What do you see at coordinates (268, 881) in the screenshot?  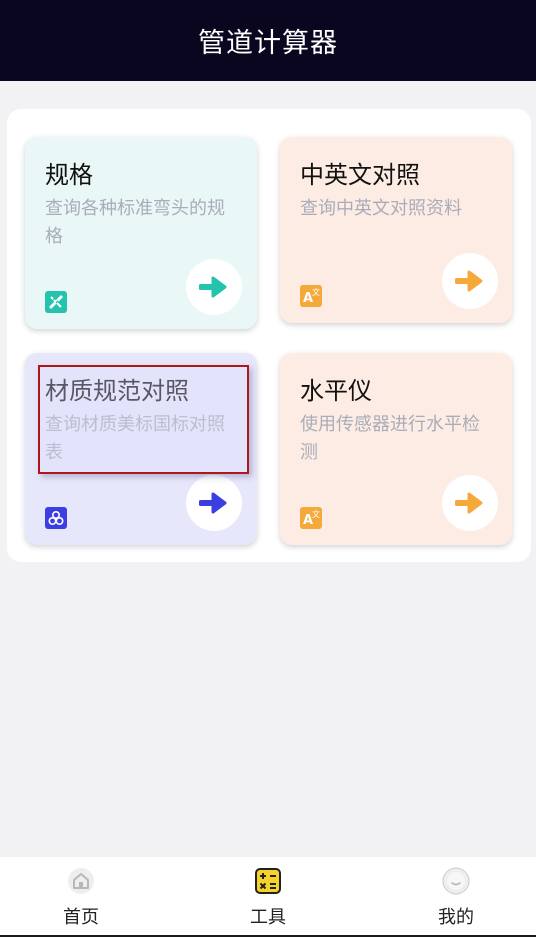 I see `calculator-icon` at bounding box center [268, 881].